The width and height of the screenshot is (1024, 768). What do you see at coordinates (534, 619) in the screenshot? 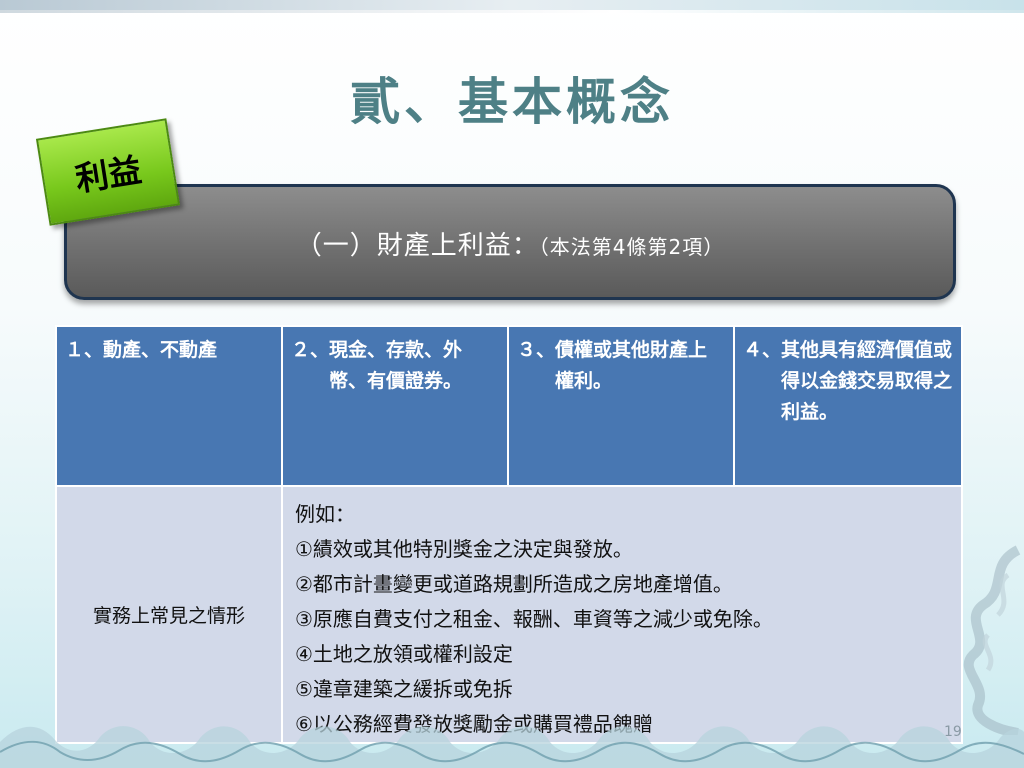
I see `example-item: ③原應自費支付之租金、報酬、車資等之減少或免除。` at bounding box center [534, 619].